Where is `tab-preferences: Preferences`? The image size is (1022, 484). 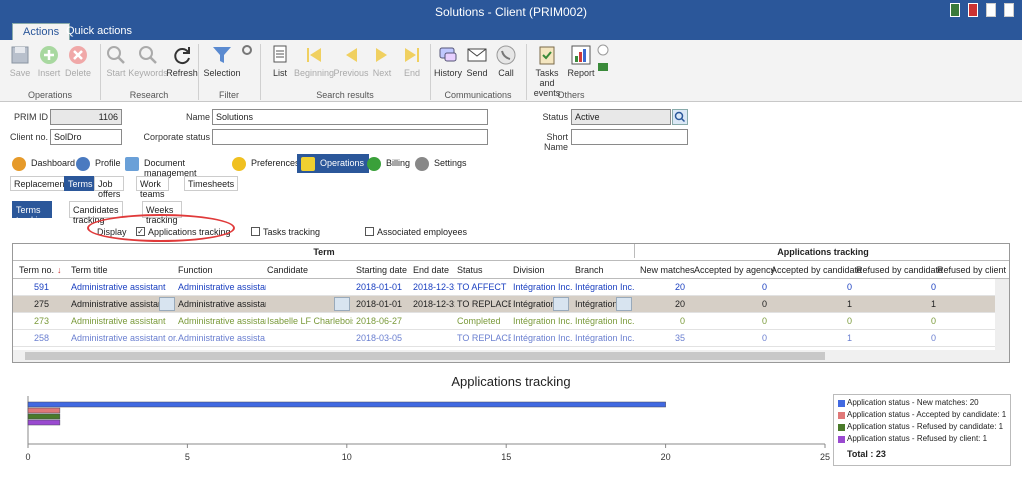 tab-preferences: Preferences is located at coordinates (266, 163).